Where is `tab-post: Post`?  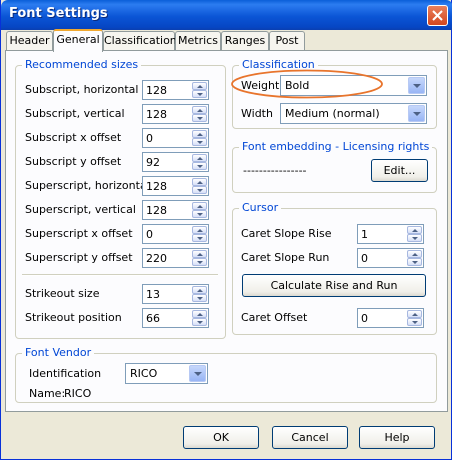 tab-post: Post is located at coordinates (287, 40).